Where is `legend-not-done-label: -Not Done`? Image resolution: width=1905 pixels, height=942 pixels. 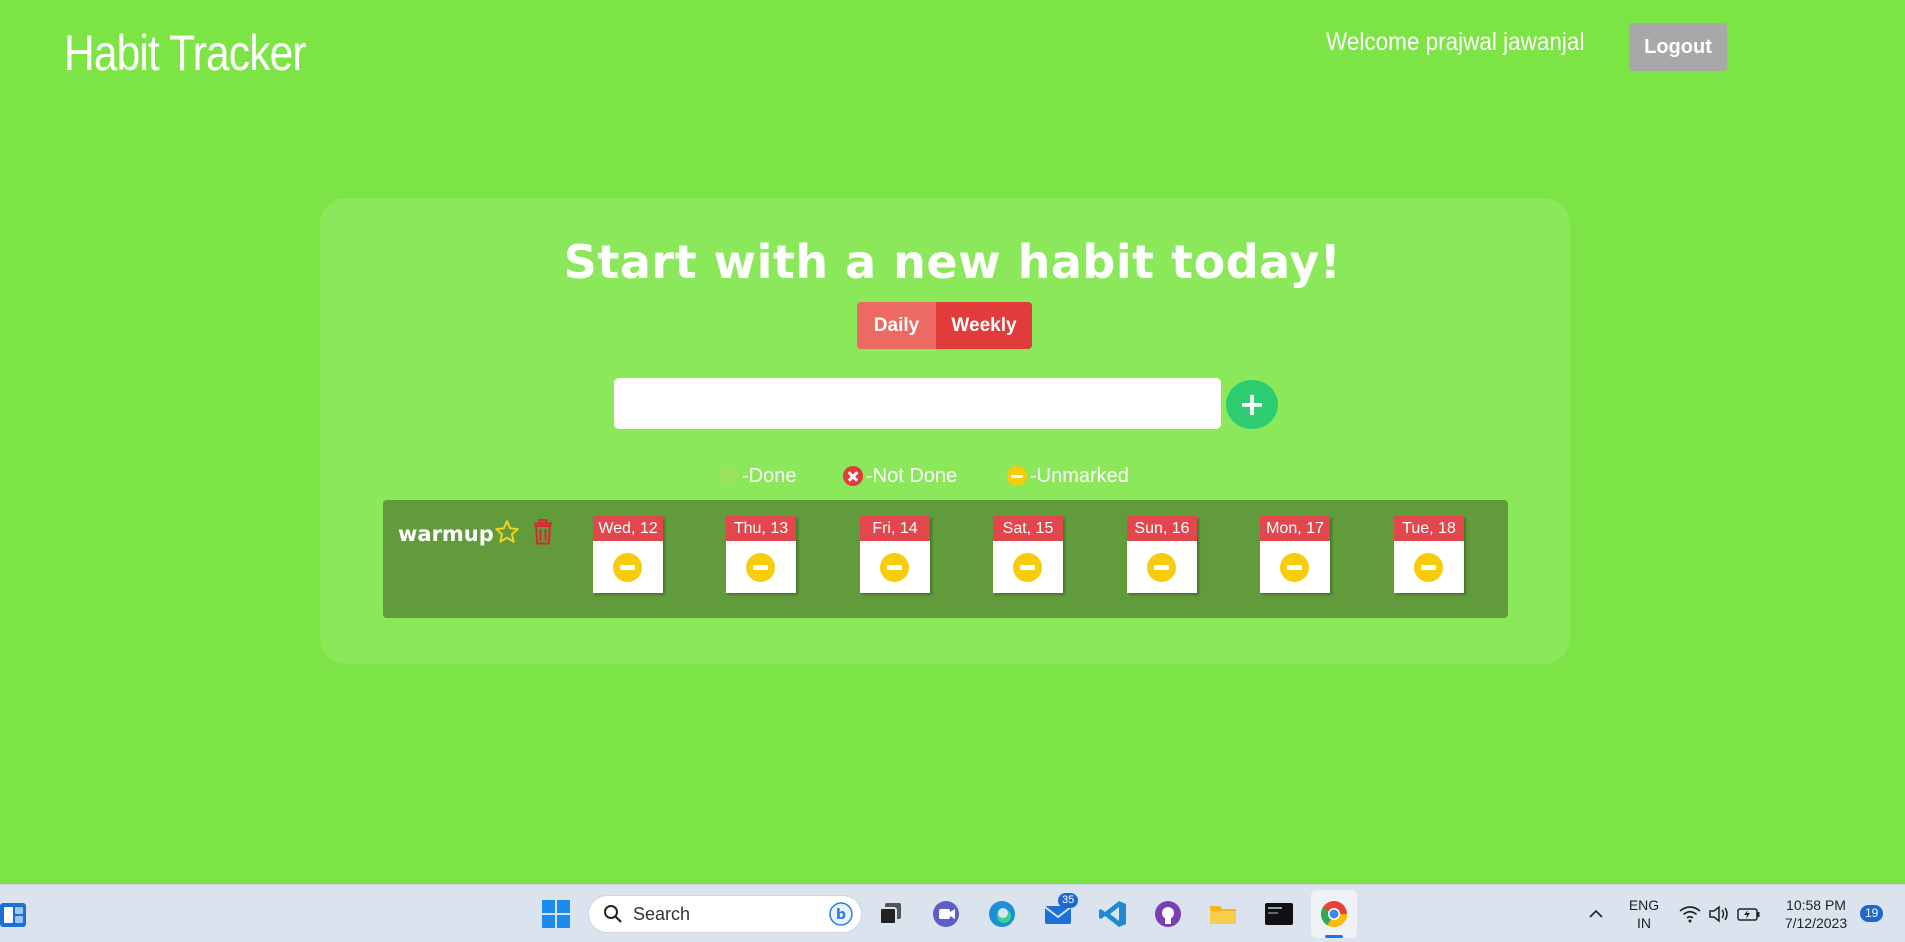
legend-not-done-label: -Not Done is located at coordinates (912, 475).